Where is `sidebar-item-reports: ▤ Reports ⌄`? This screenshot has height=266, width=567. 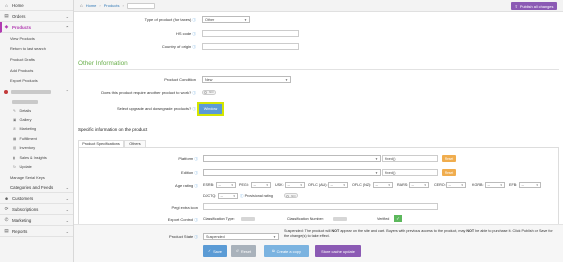 sidebar-item-reports: ▤ Reports ⌄ is located at coordinates (36, 232).